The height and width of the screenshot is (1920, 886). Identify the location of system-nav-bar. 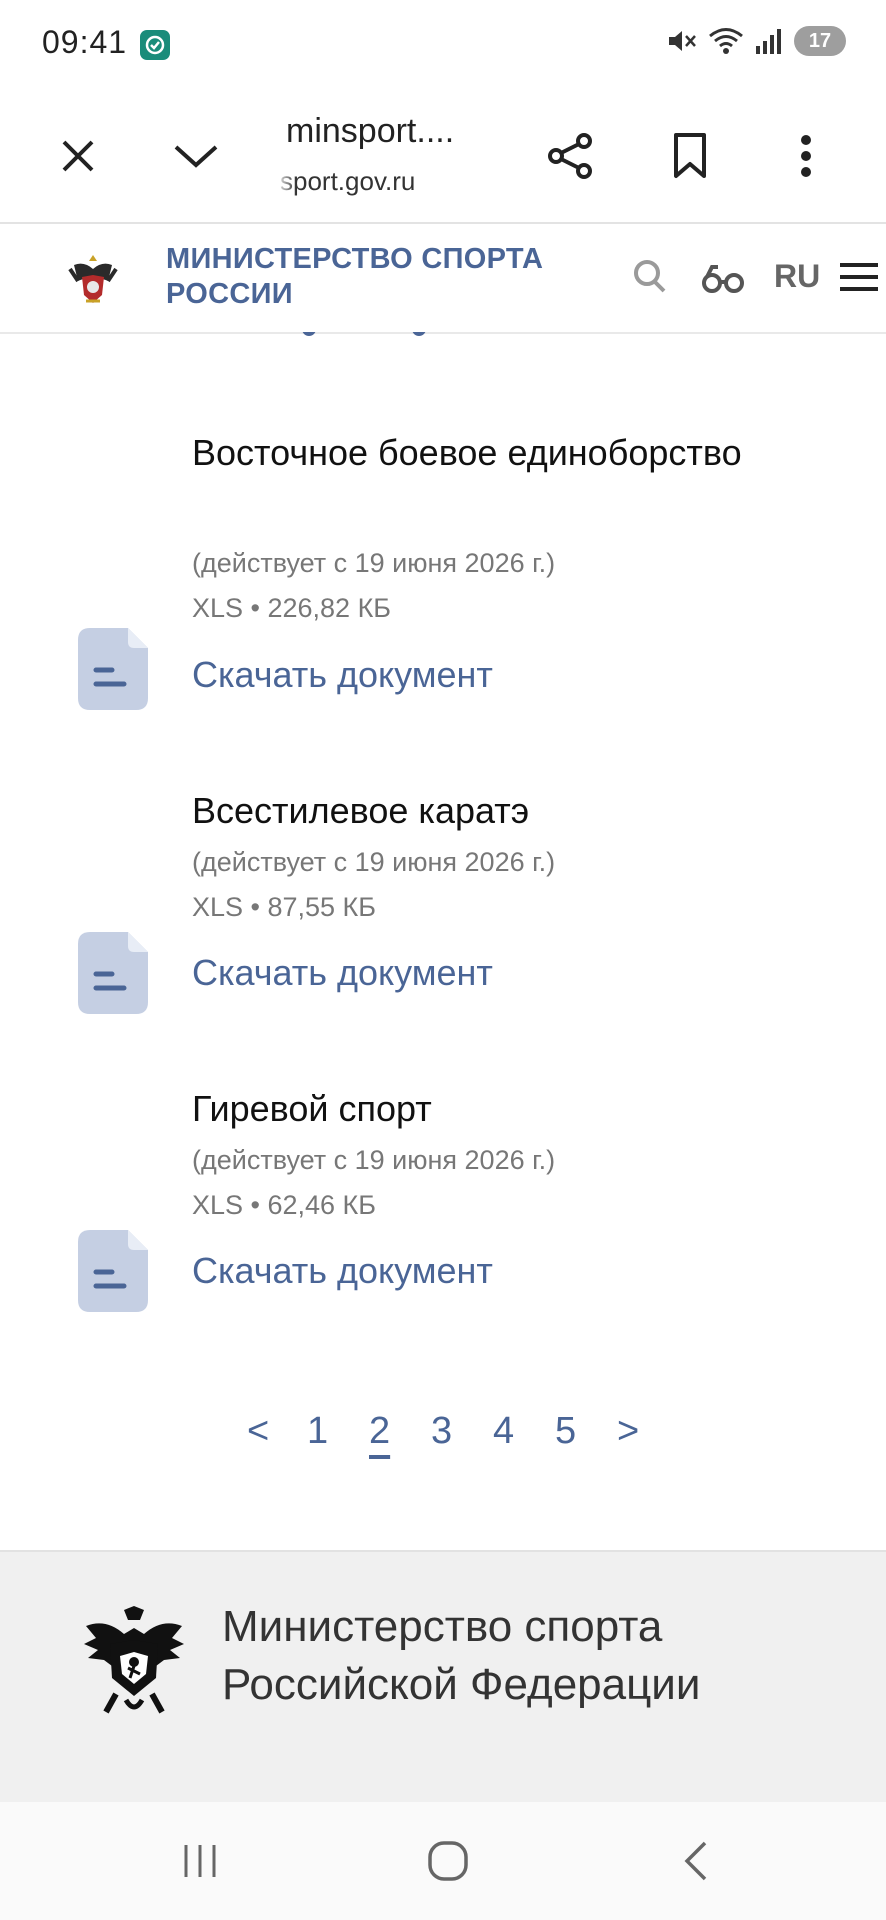
(443, 1861).